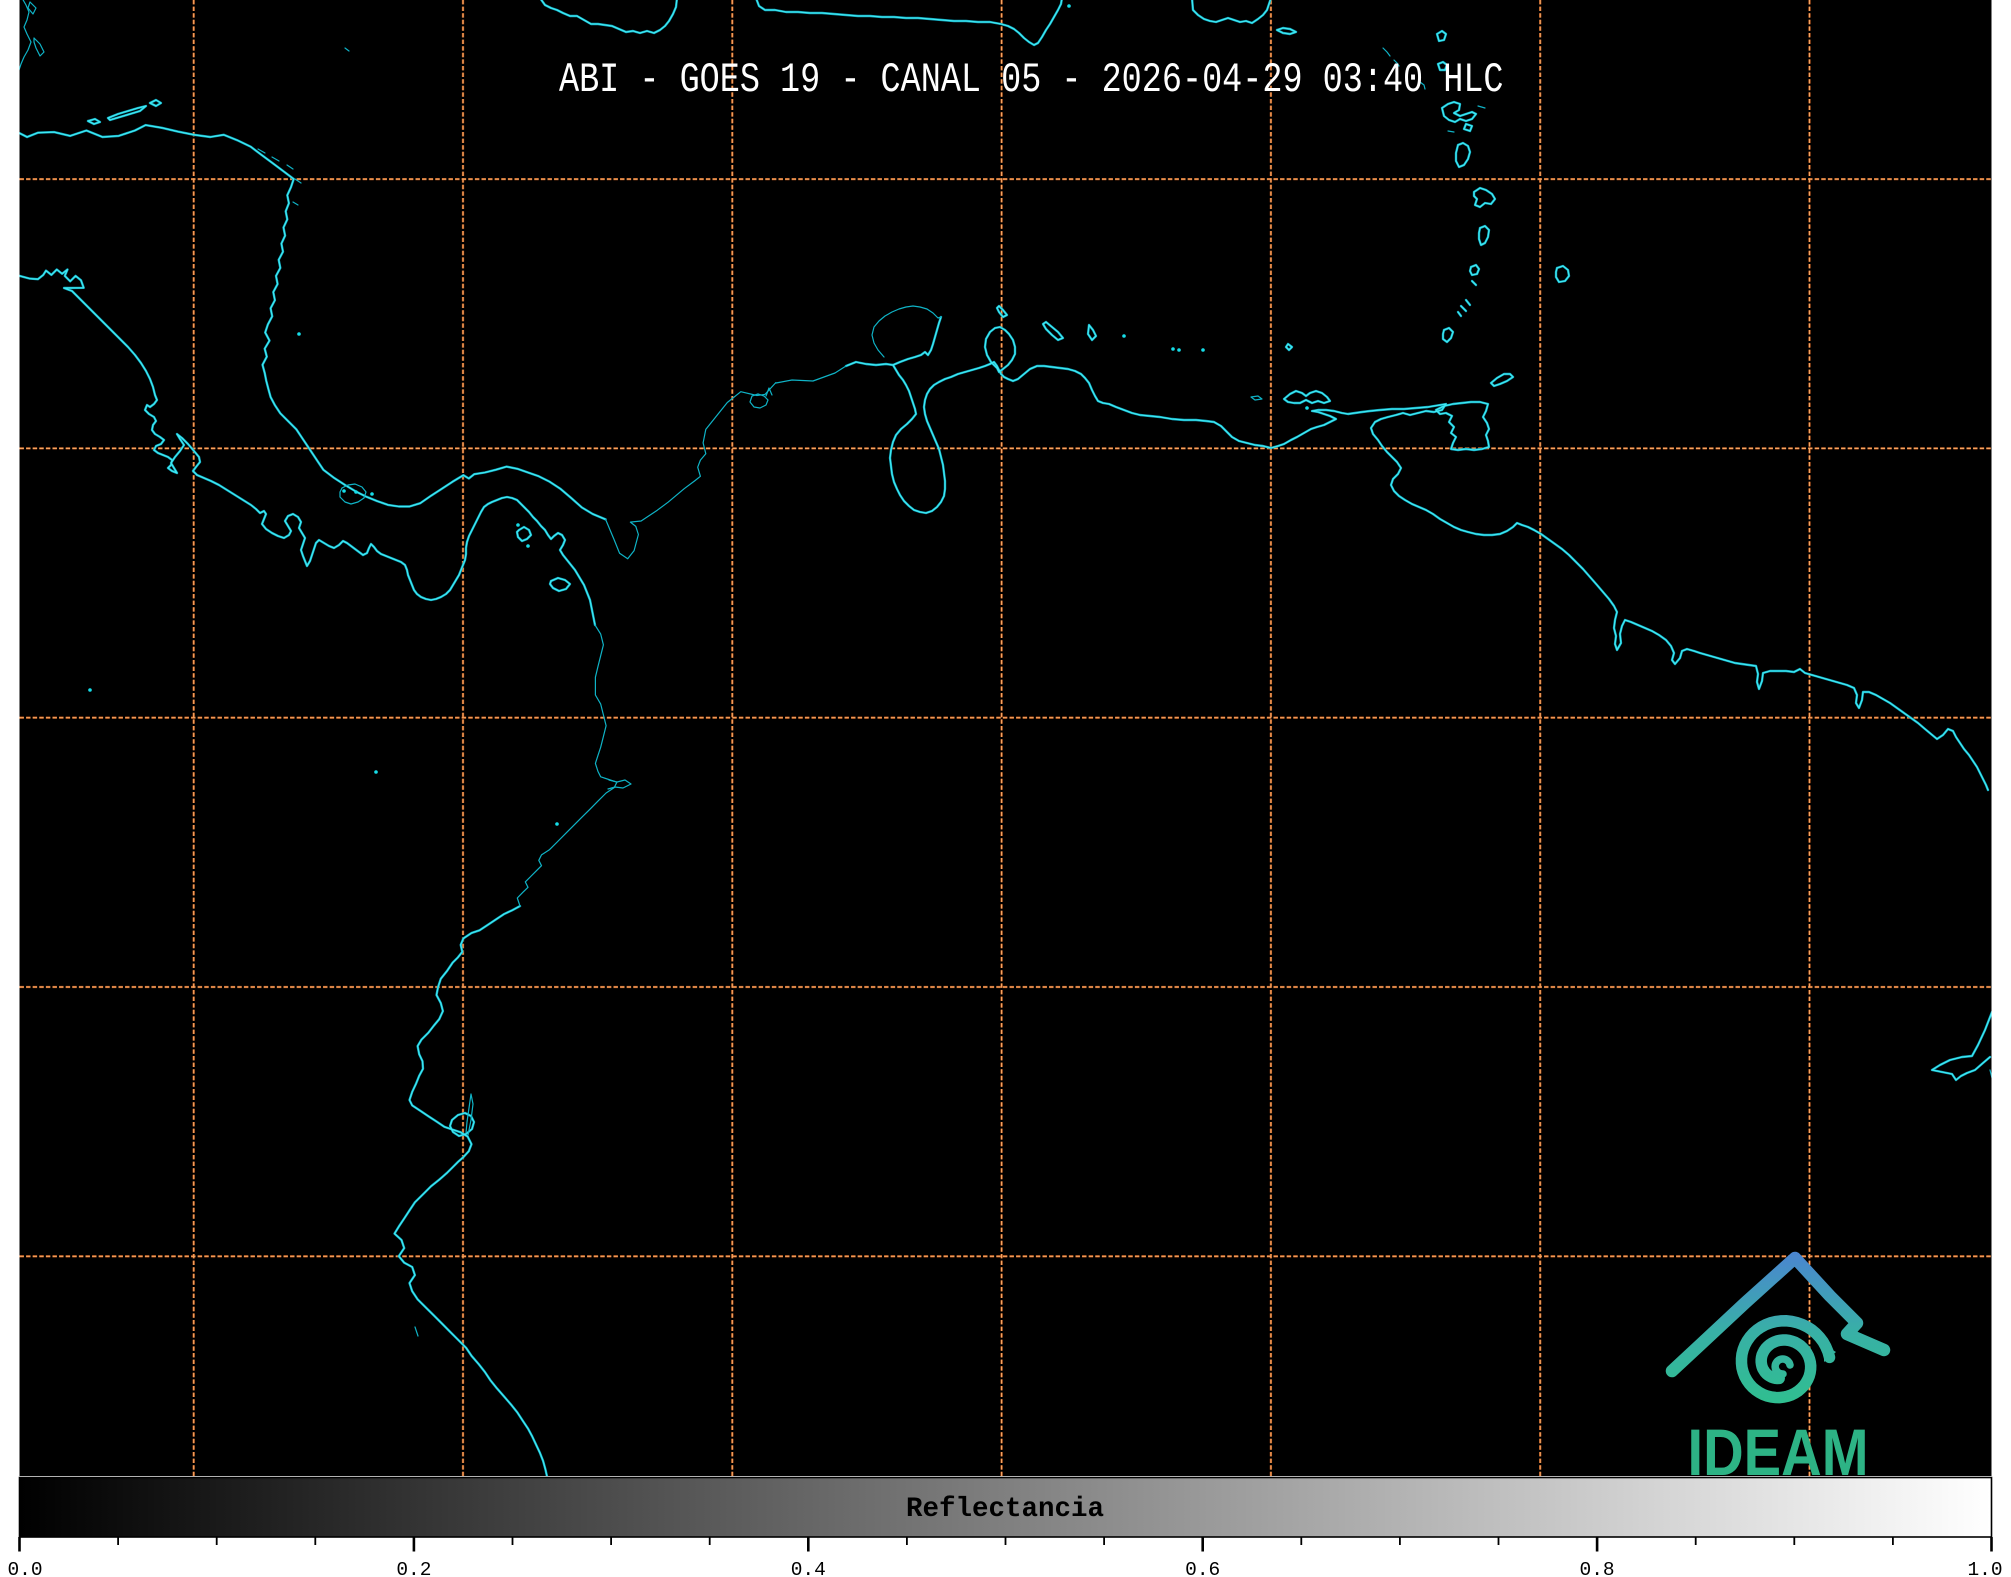  What do you see at coordinates (24, 1568) in the screenshot?
I see `svg-text: 0.0` at bounding box center [24, 1568].